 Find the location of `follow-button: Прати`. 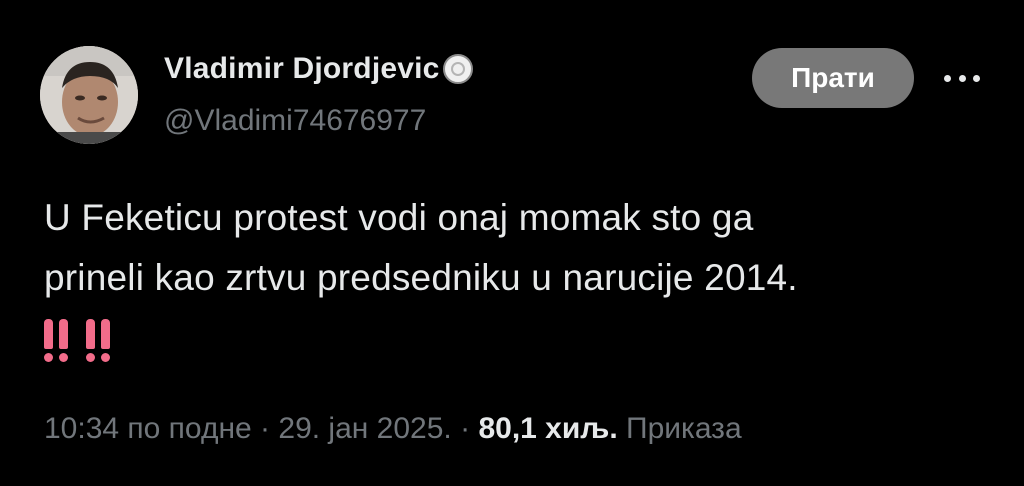

follow-button: Прати is located at coordinates (833, 78).